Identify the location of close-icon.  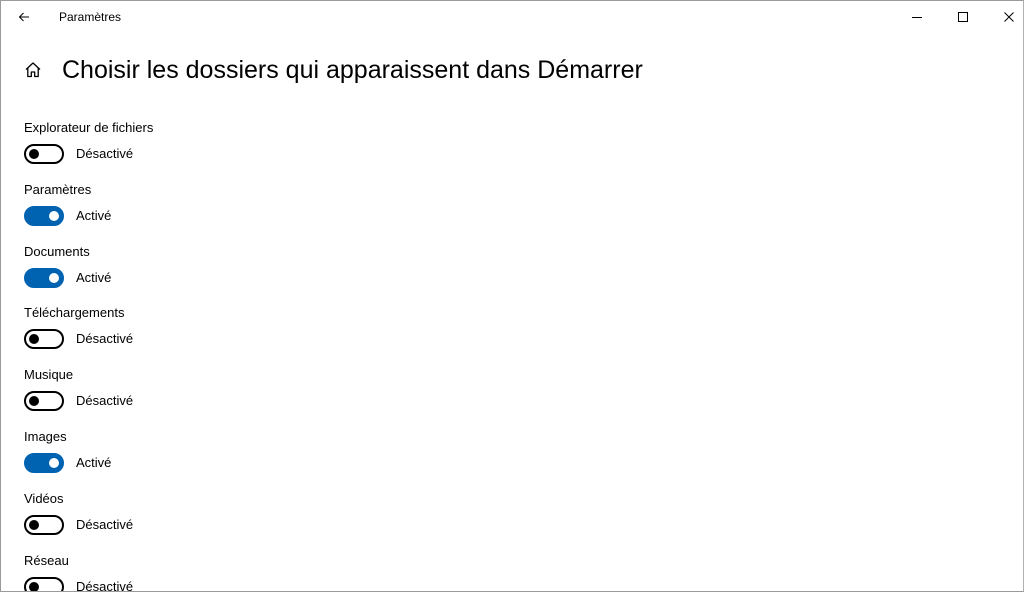
(1009, 17).